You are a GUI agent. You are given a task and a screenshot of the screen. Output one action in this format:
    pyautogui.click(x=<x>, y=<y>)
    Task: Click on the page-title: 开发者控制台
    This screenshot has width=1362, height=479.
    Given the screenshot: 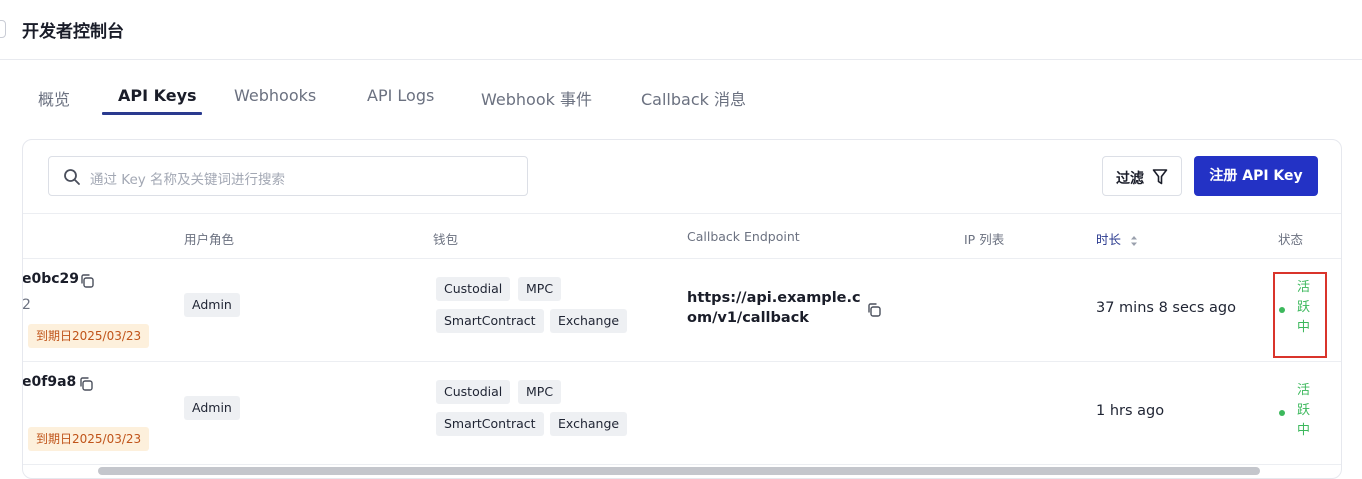 What is the action you would take?
    pyautogui.click(x=73, y=32)
    